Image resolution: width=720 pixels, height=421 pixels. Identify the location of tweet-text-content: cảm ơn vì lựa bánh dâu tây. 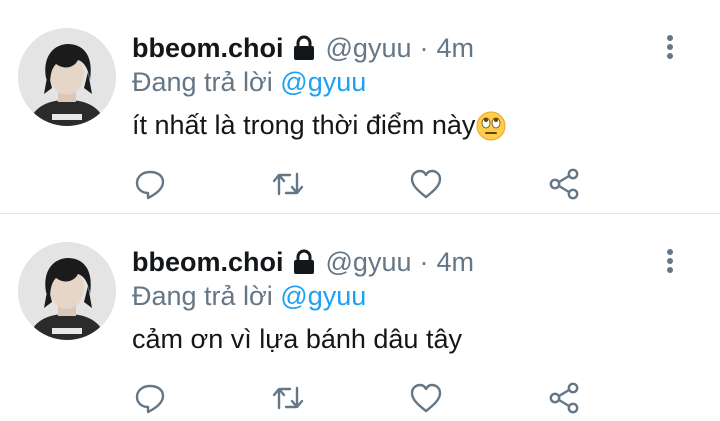
(297, 339).